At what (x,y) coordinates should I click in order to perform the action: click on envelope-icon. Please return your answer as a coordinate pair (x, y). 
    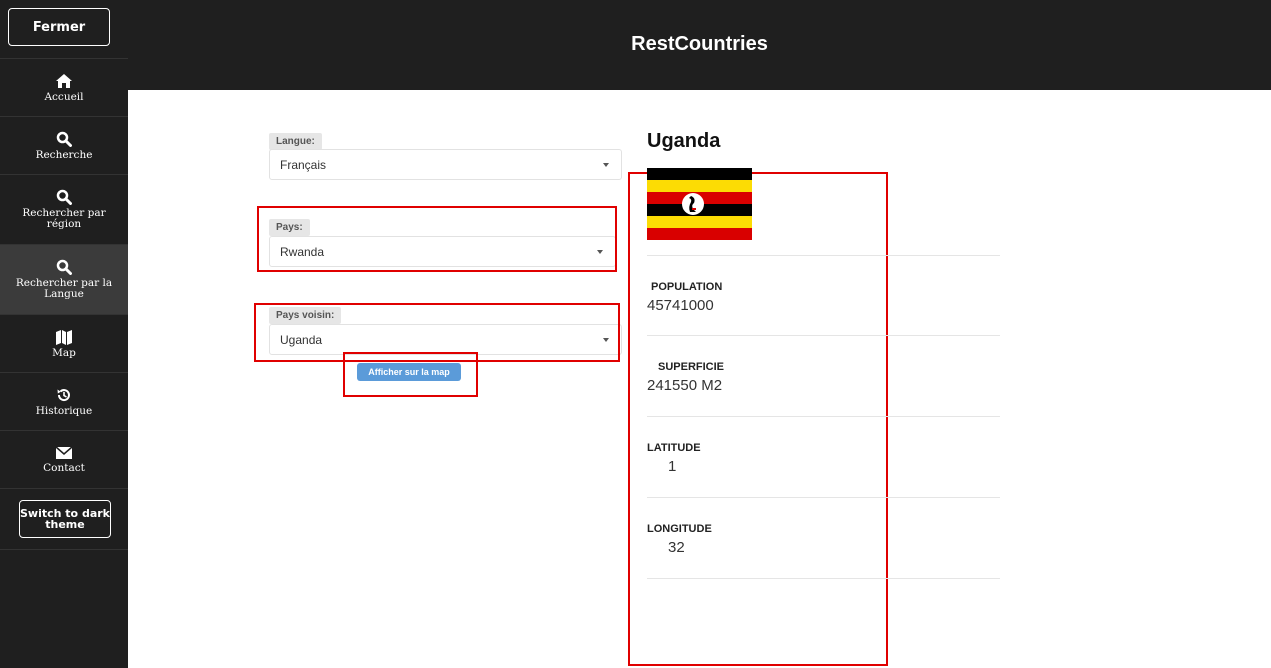
    Looking at the image, I should click on (64, 452).